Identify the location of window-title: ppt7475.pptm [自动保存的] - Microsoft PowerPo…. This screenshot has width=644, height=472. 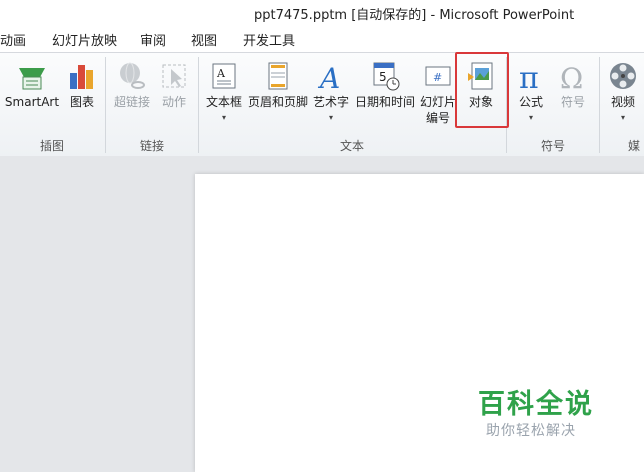
(414, 15).